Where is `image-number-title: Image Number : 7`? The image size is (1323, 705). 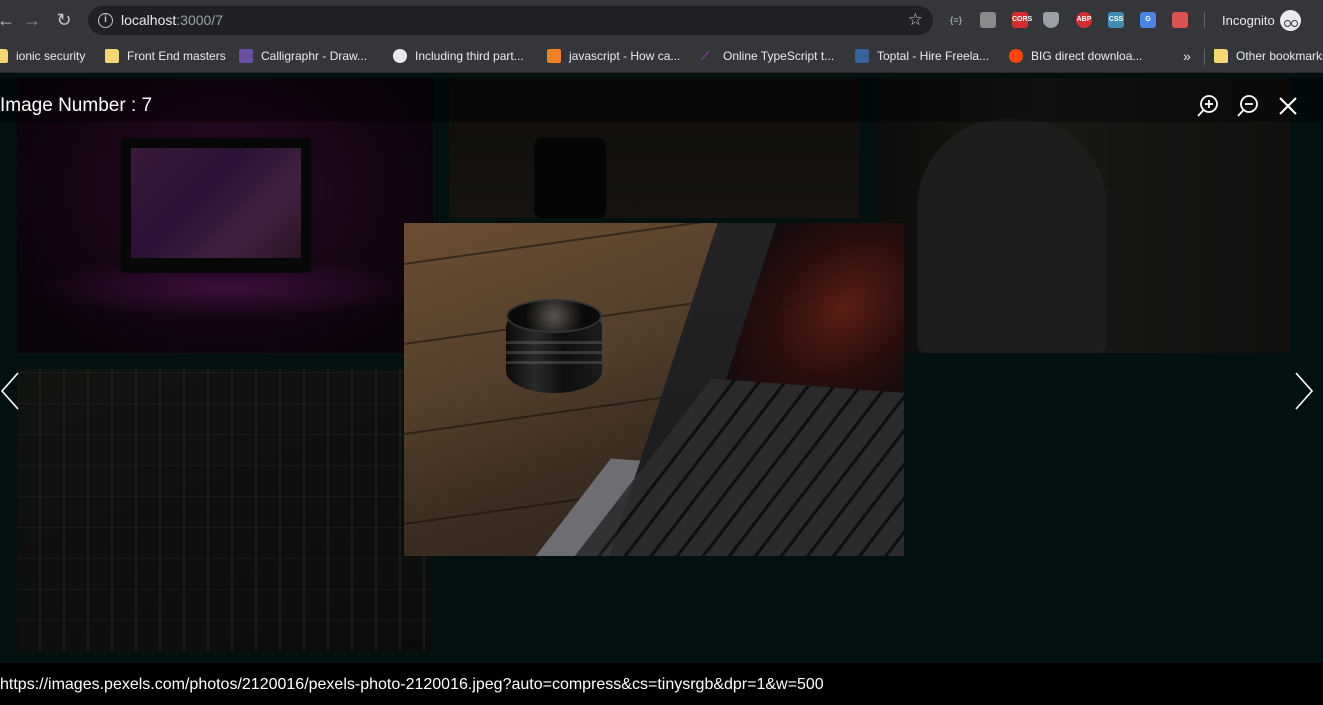
image-number-title: Image Number : 7 is located at coordinates (76, 105).